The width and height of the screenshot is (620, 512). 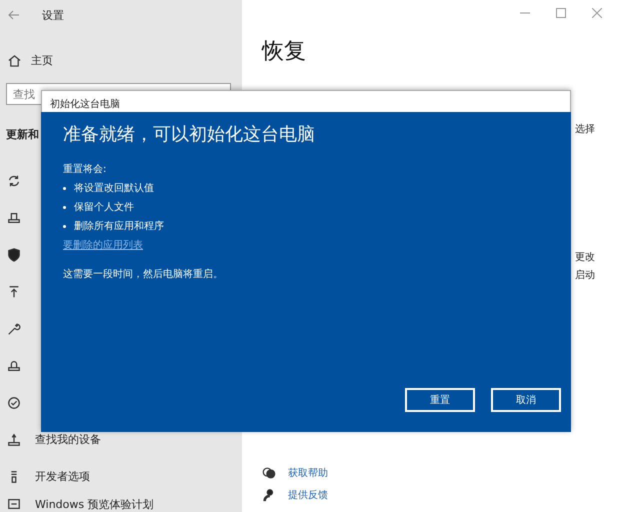 I want to click on dialog-heading: 准备就绪，可以初始化这台电脑, so click(x=189, y=134).